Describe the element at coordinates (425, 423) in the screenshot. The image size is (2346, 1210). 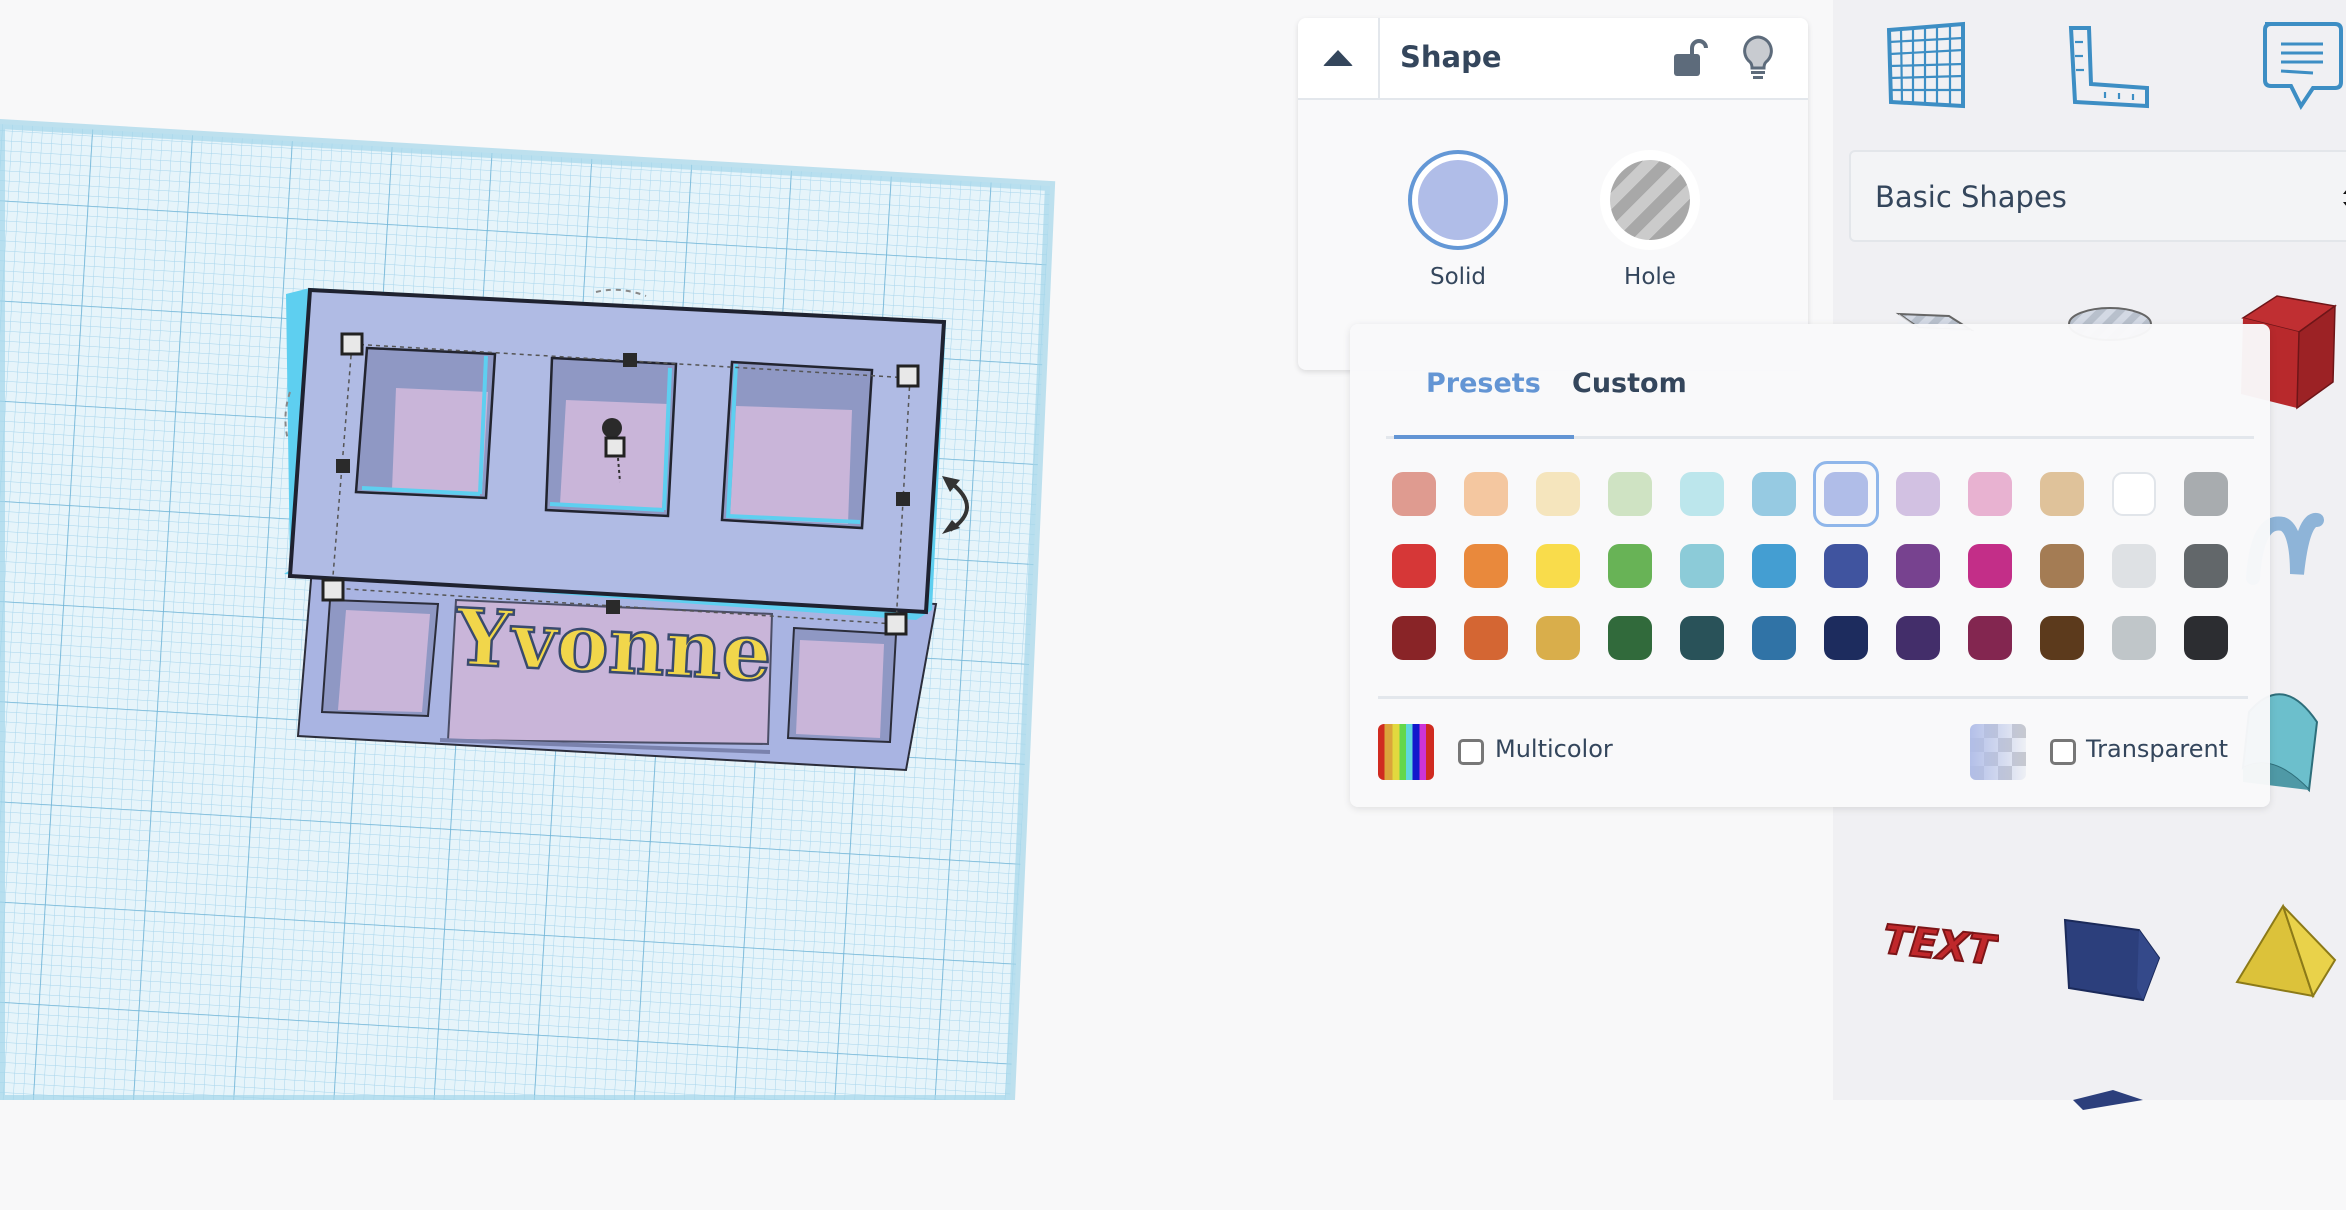
I see `upper-window-left` at that location.